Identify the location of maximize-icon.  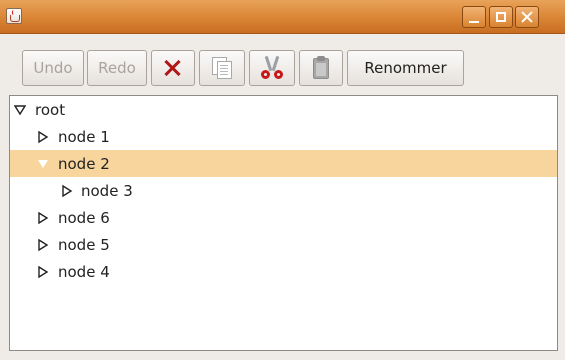
(501, 17).